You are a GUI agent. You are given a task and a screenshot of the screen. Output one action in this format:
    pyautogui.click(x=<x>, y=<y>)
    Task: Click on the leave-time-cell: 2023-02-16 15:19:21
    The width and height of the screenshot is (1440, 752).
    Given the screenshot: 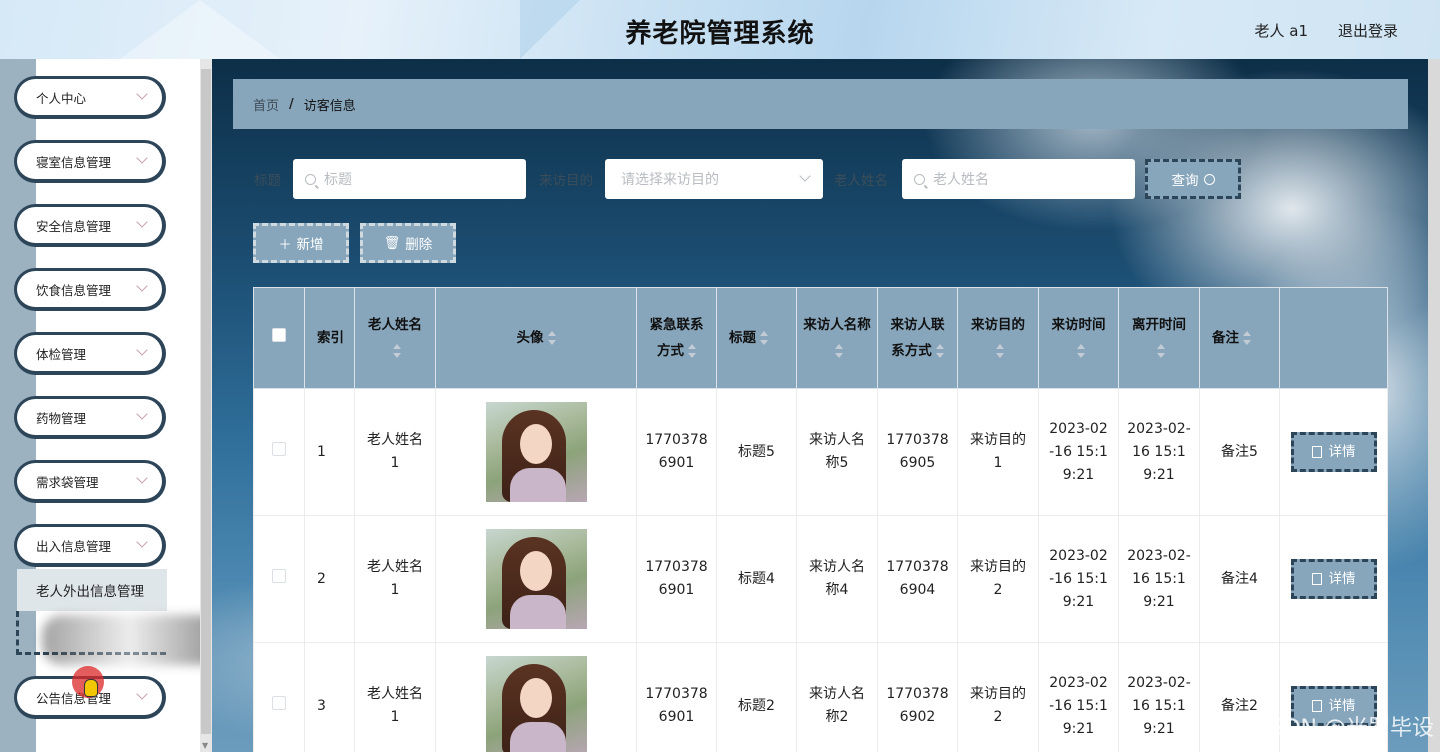 What is the action you would take?
    pyautogui.click(x=1159, y=579)
    